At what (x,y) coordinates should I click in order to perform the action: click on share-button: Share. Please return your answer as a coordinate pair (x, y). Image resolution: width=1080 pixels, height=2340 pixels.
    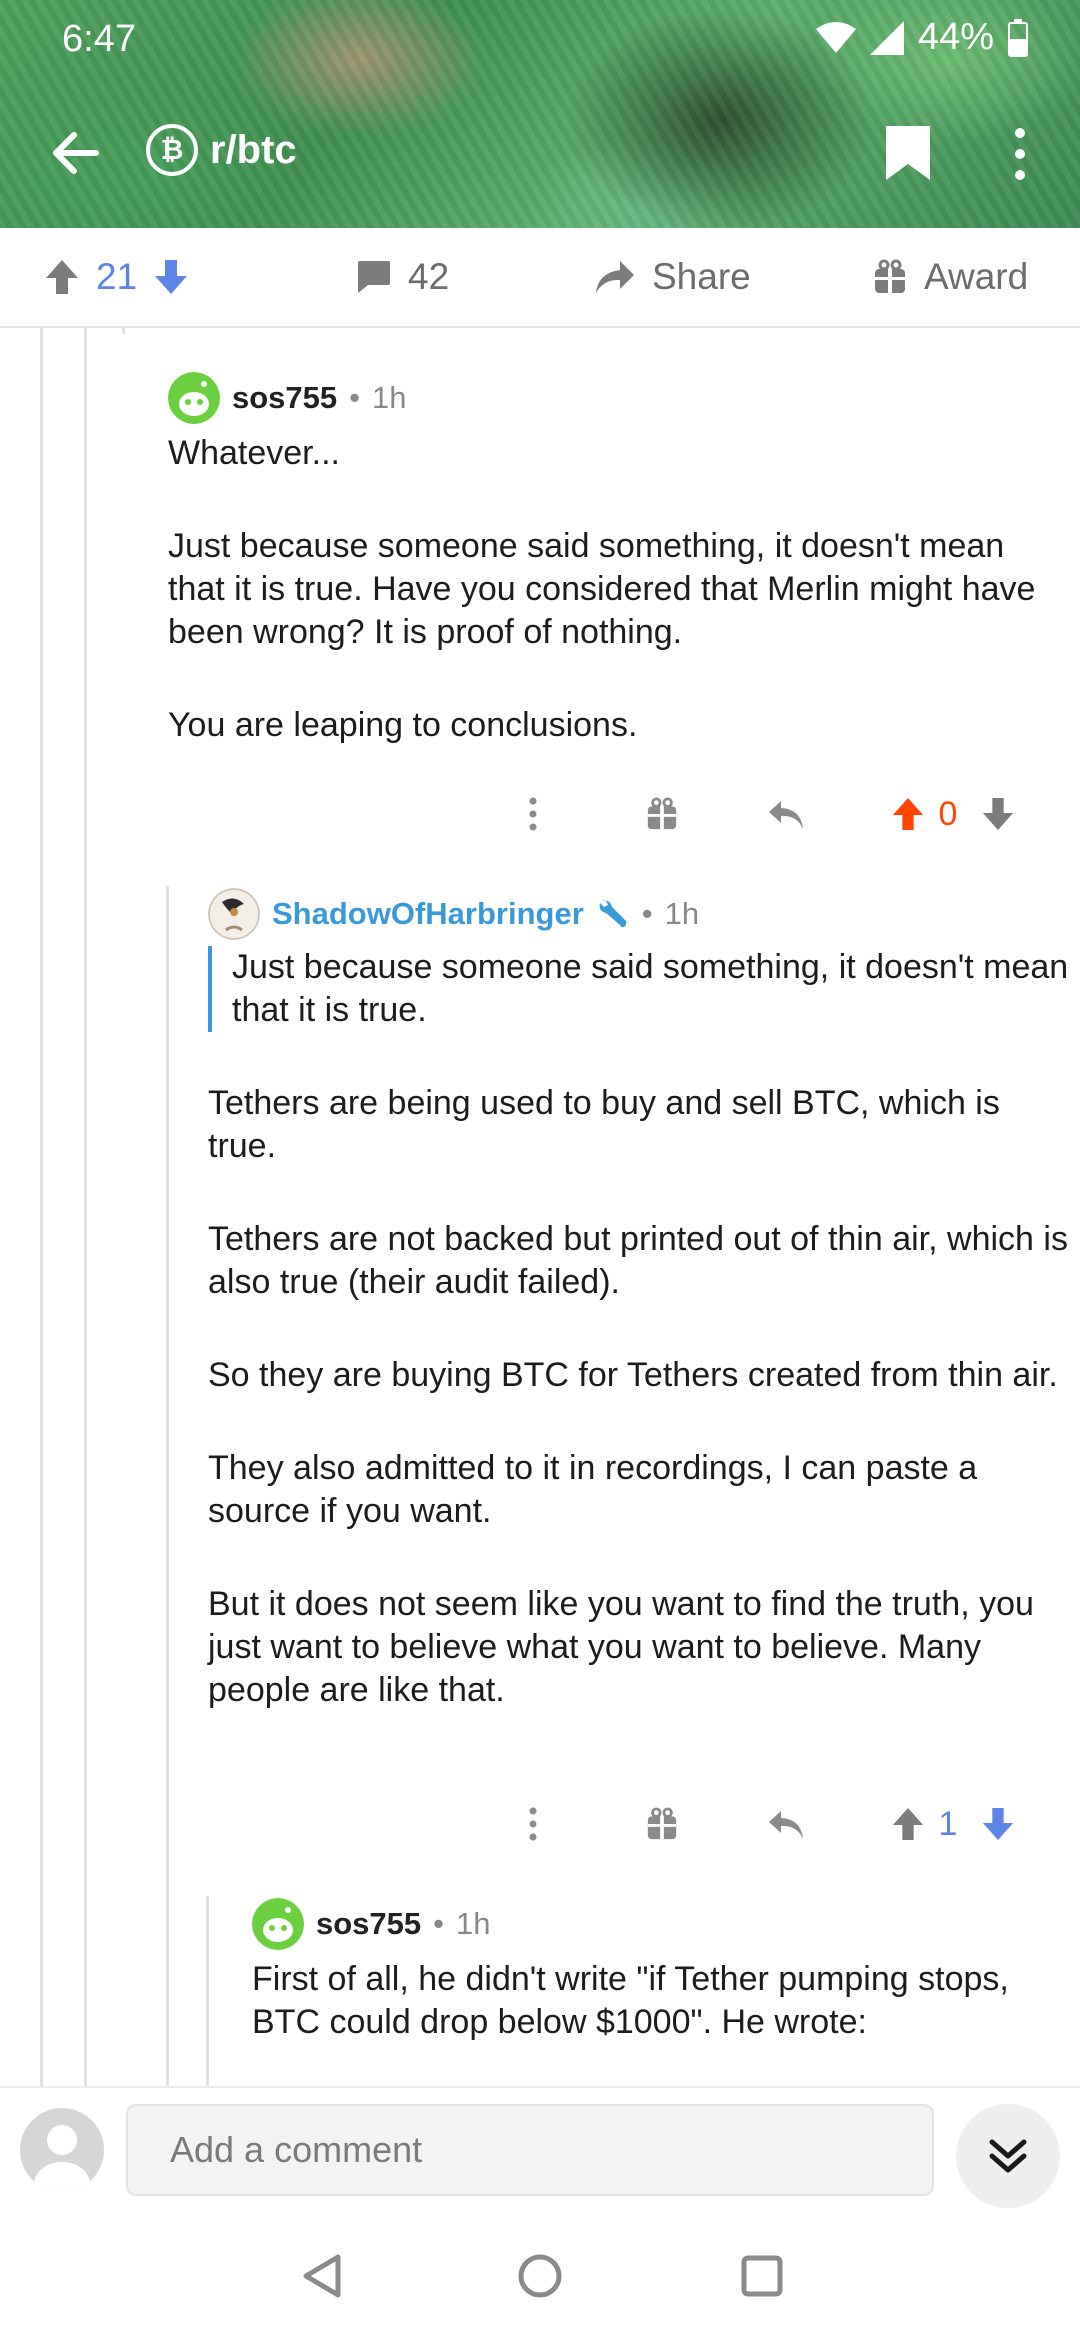
    Looking at the image, I should click on (672, 277).